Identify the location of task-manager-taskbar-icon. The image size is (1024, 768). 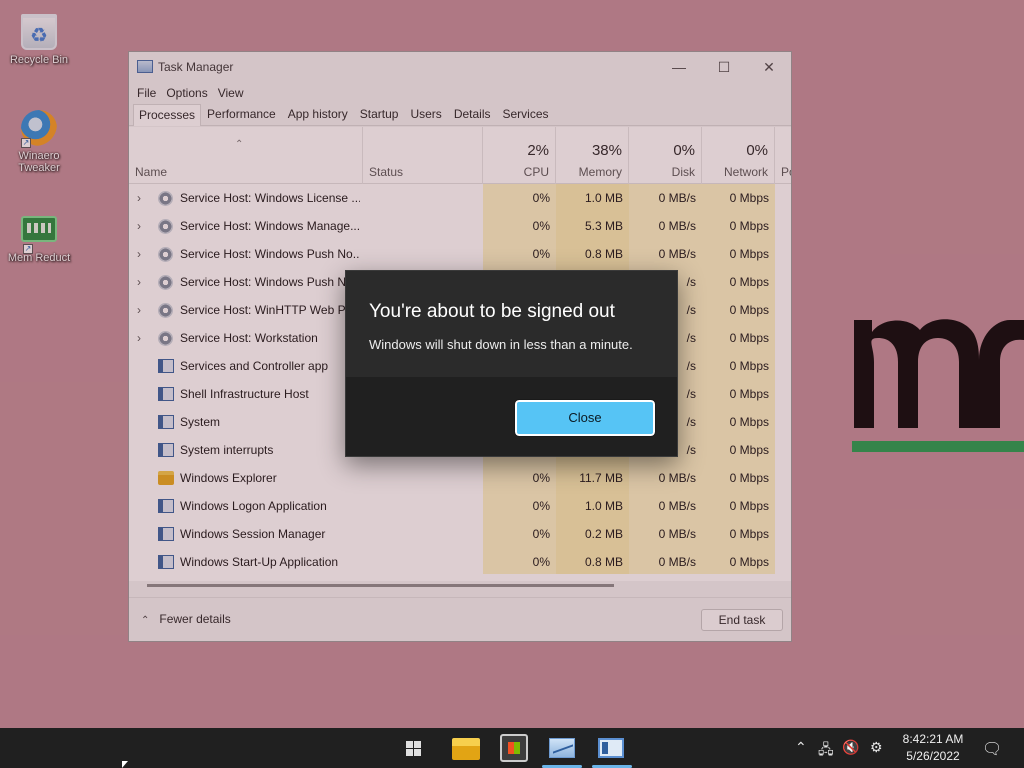
(562, 748).